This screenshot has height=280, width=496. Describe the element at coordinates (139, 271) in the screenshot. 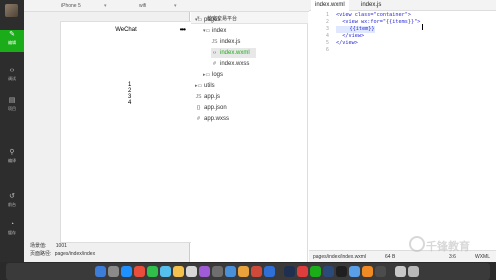

I see `chrome-icon` at that location.